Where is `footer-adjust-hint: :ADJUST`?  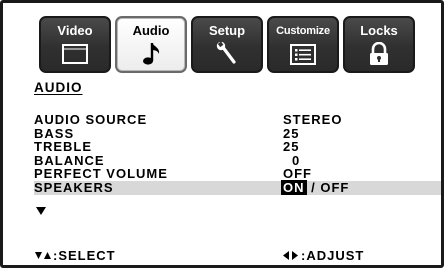 footer-adjust-hint: :ADJUST is located at coordinates (323, 255).